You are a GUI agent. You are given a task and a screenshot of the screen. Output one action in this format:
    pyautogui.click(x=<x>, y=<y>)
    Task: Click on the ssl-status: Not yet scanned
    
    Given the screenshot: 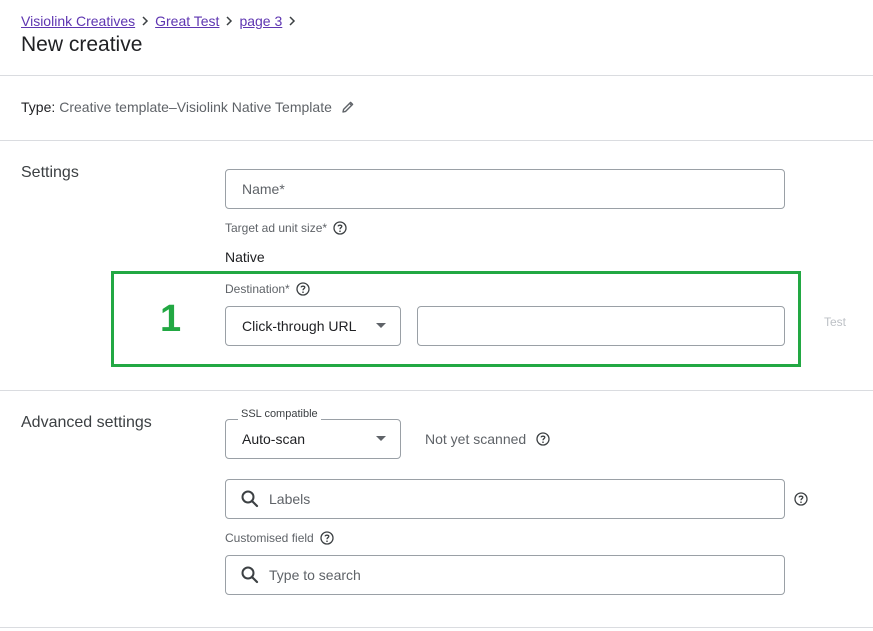 What is the action you would take?
    pyautogui.click(x=487, y=439)
    